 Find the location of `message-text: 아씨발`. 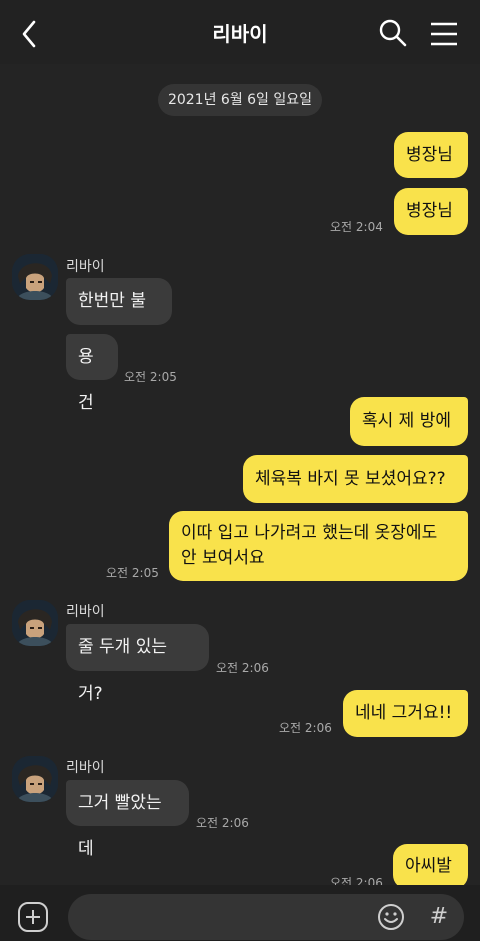

message-text: 아씨발 is located at coordinates (428, 866).